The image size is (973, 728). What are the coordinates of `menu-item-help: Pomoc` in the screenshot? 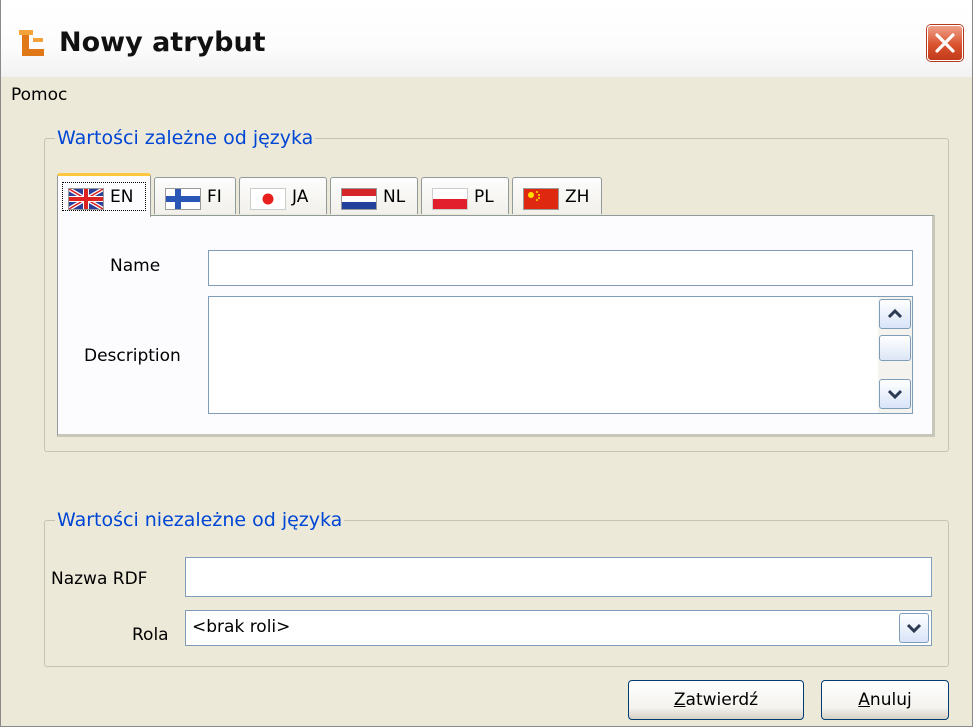 It's located at (39, 95).